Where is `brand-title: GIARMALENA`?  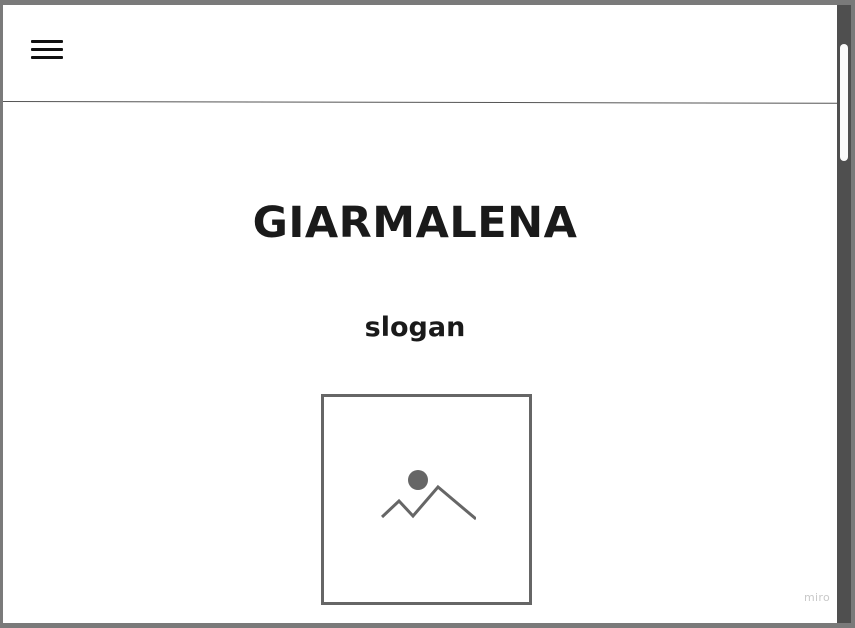 brand-title: GIARMALENA is located at coordinates (415, 223).